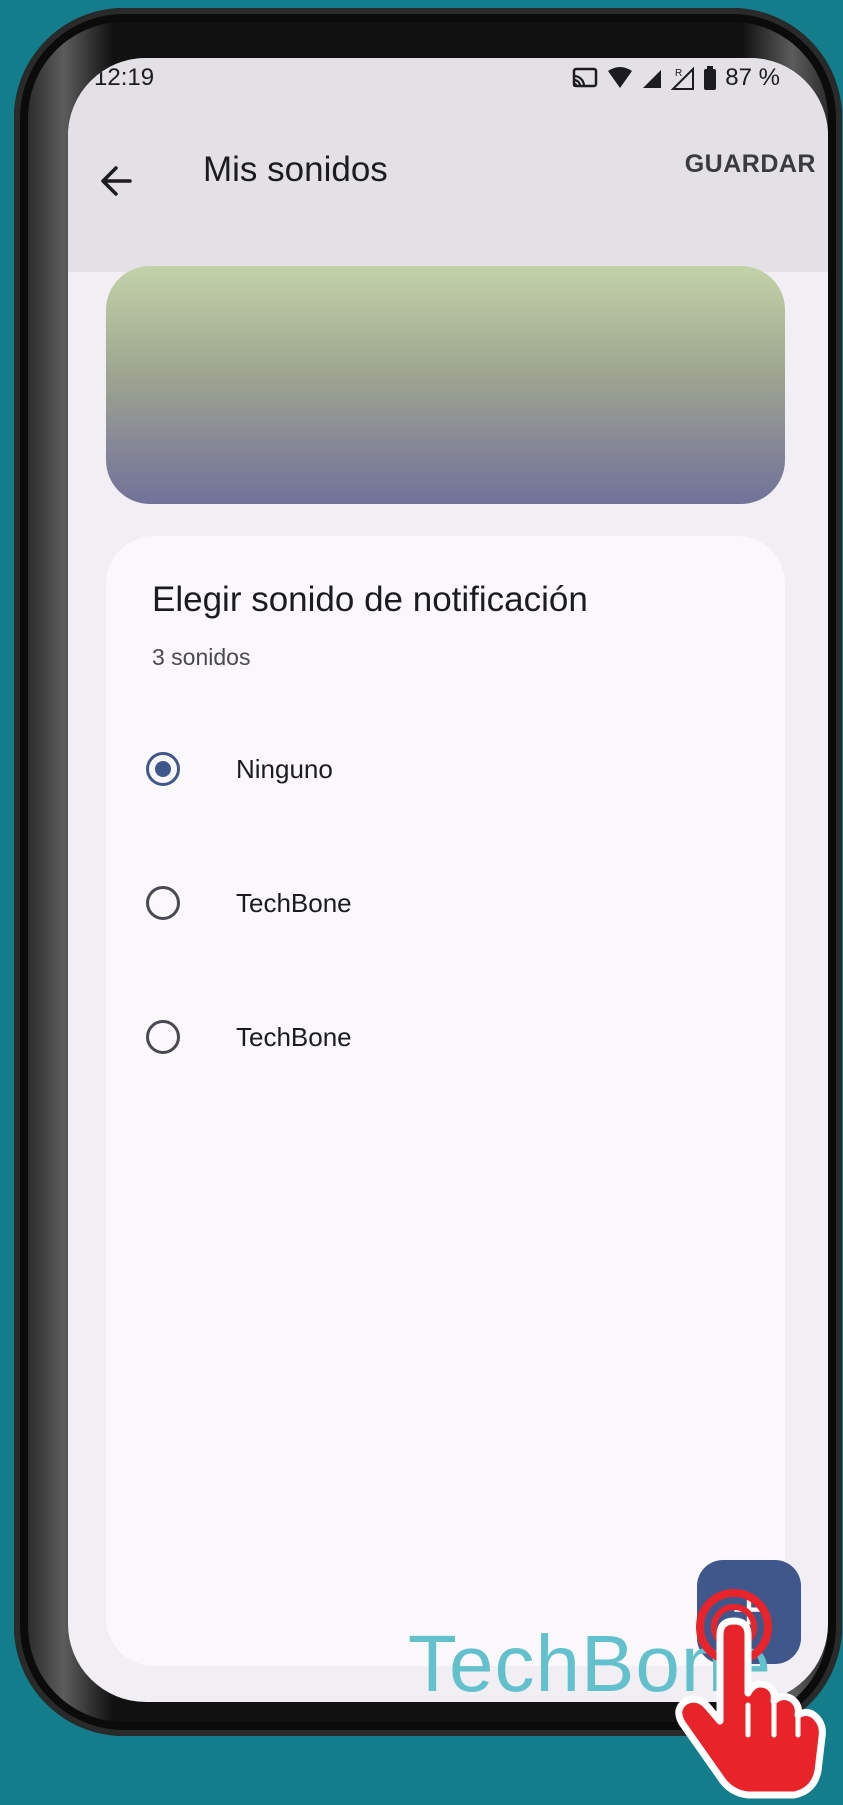 The width and height of the screenshot is (843, 1805). I want to click on signal-roaming-icon: R, so click(683, 78).